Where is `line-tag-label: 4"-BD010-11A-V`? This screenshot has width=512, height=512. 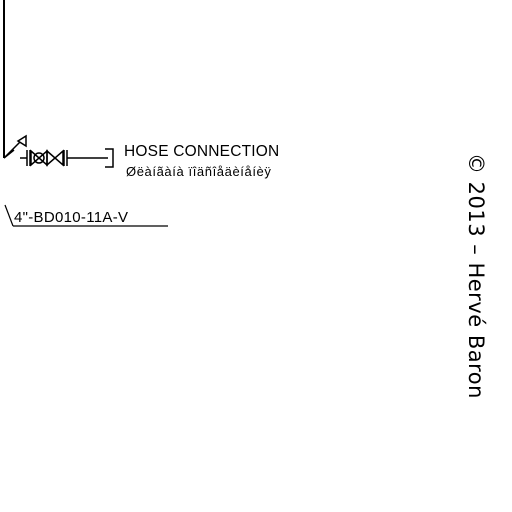 line-tag-label: 4"-BD010-11A-V is located at coordinates (71, 217).